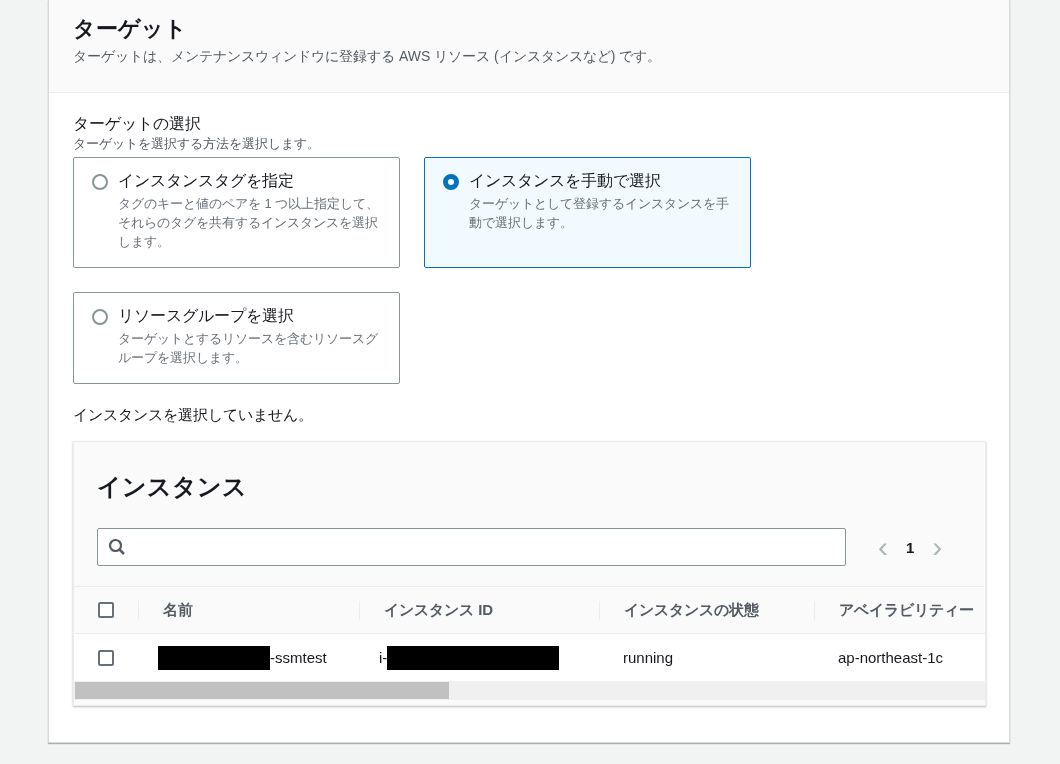  What do you see at coordinates (565, 181) in the screenshot?
I see `option-title: インスタンスを手動で選択` at bounding box center [565, 181].